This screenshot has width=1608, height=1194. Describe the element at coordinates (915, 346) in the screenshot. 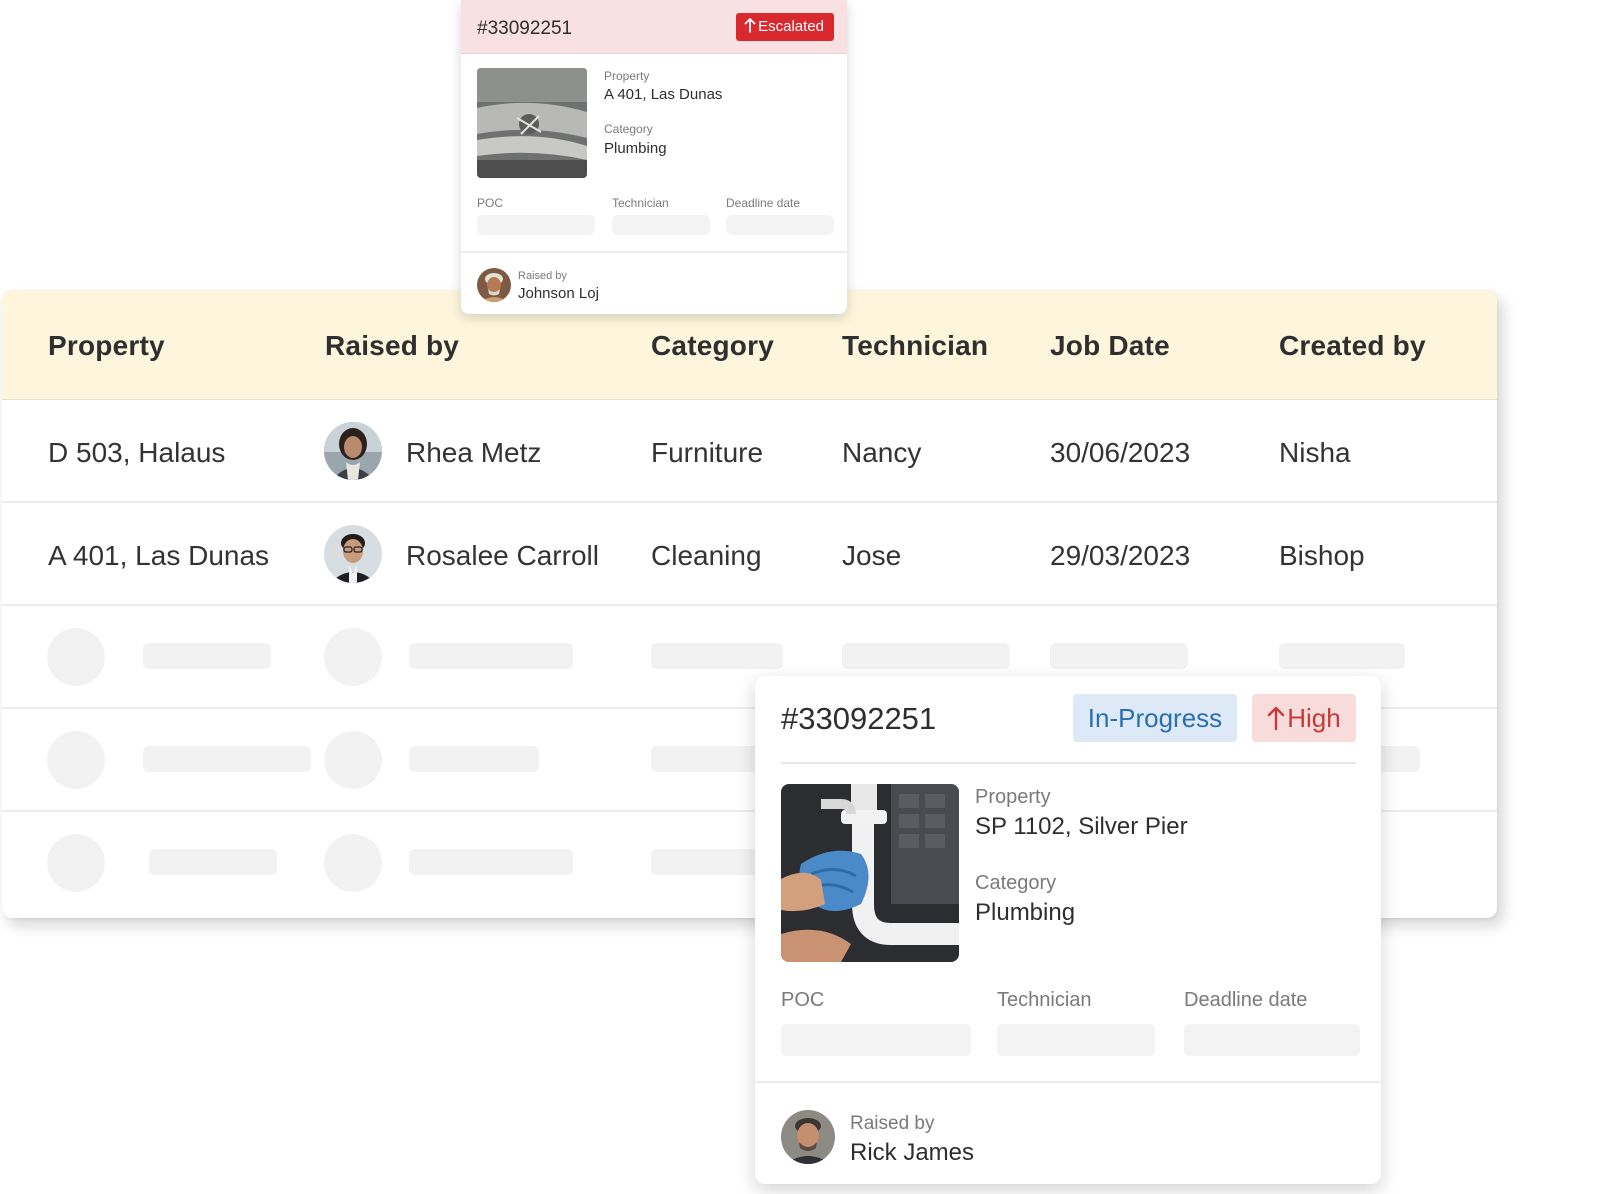

I see `column-header-technician: Technician` at that location.